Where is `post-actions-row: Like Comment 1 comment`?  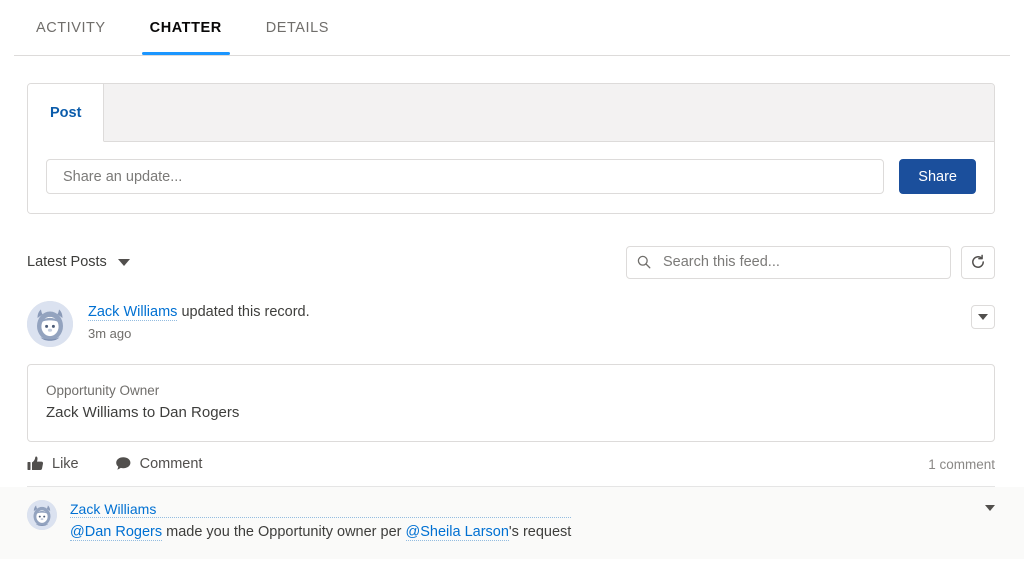 post-actions-row: Like Comment 1 comment is located at coordinates (511, 464).